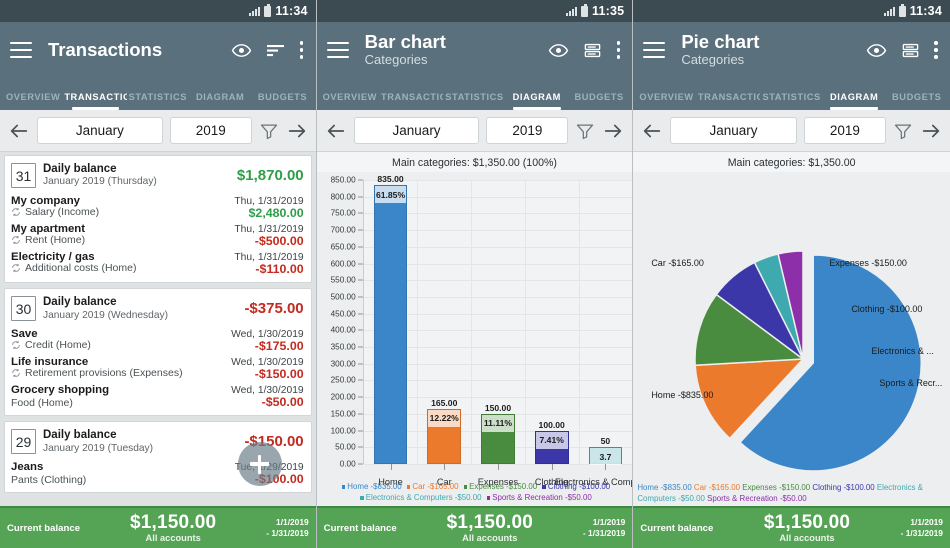 Image resolution: width=950 pixels, height=548 pixels. What do you see at coordinates (136, 175) in the screenshot?
I see `daily-balance-info: Daily balance January 2019 (Thursday)` at bounding box center [136, 175].